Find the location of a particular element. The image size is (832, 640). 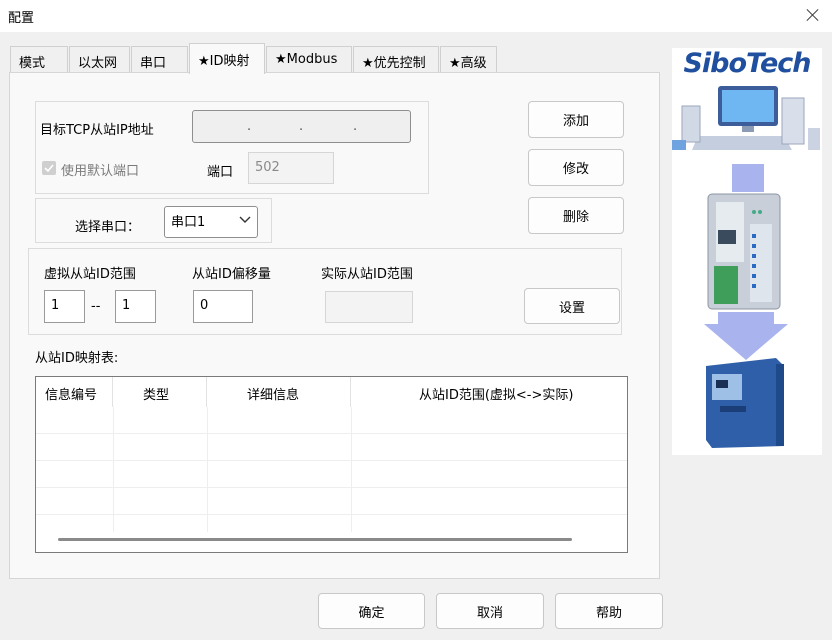

computer-icon is located at coordinates (746, 118).